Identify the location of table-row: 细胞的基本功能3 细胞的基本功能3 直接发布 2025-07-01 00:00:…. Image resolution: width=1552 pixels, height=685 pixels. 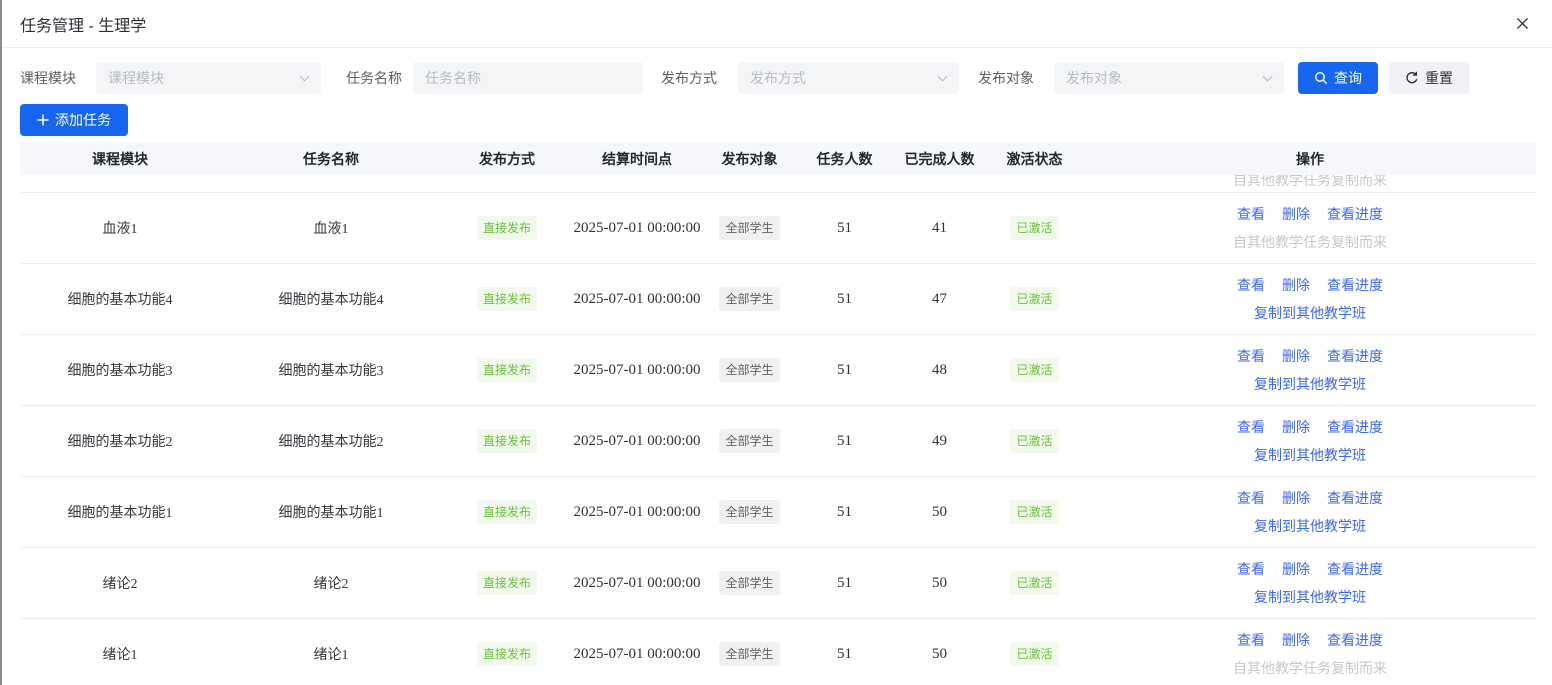
(778, 370).